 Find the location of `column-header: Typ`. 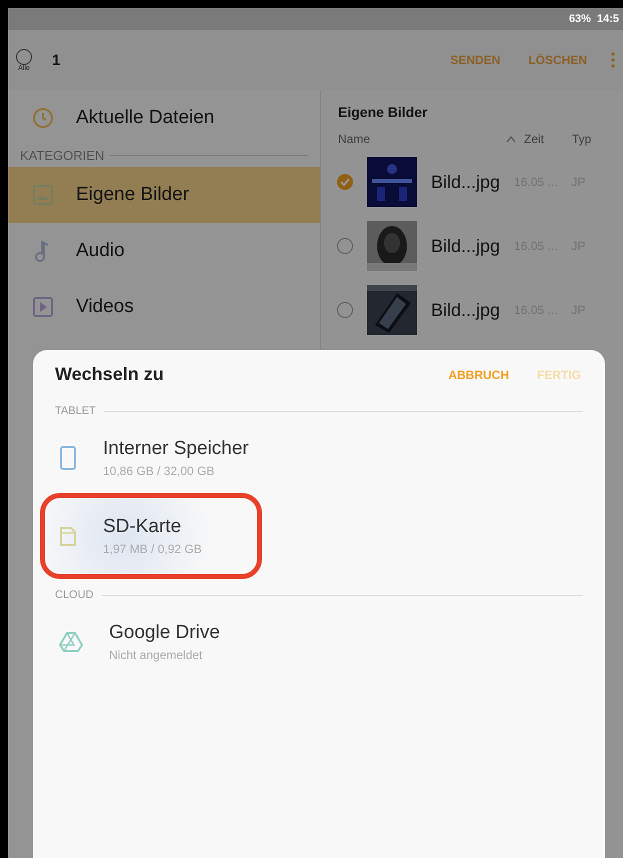

column-header: Typ is located at coordinates (582, 139).